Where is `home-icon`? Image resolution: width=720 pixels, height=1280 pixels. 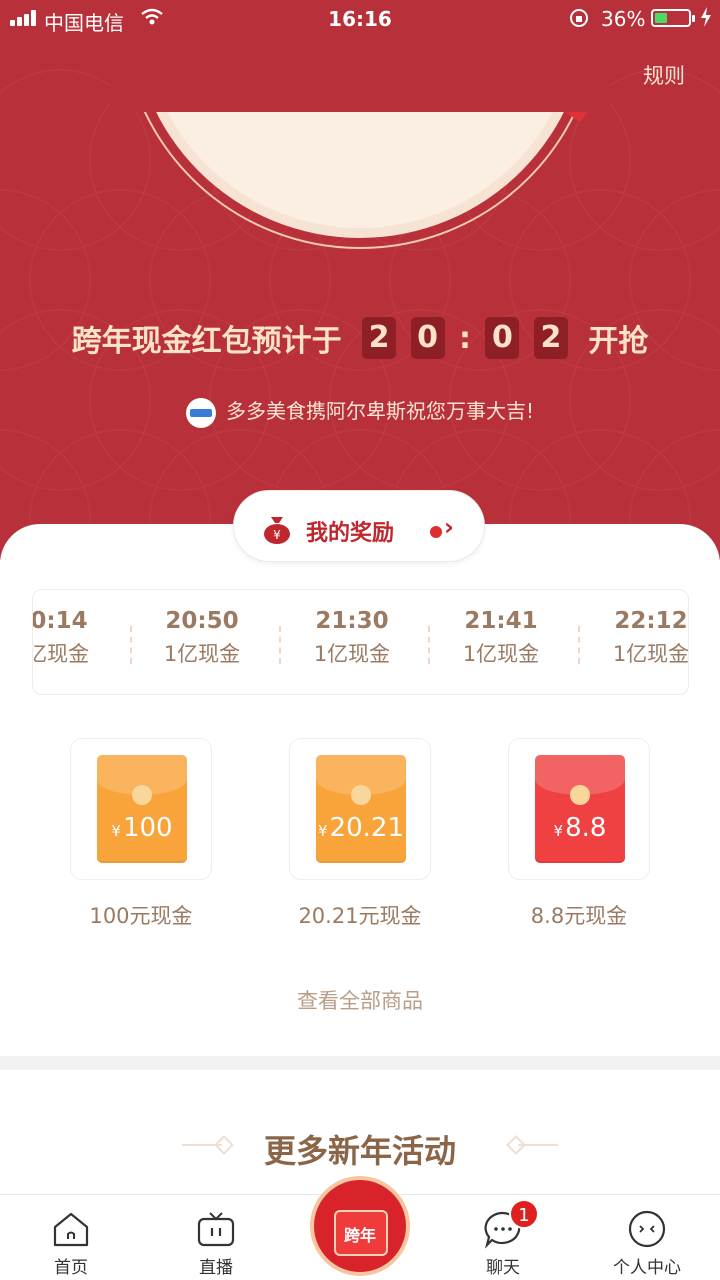 home-icon is located at coordinates (71, 1229).